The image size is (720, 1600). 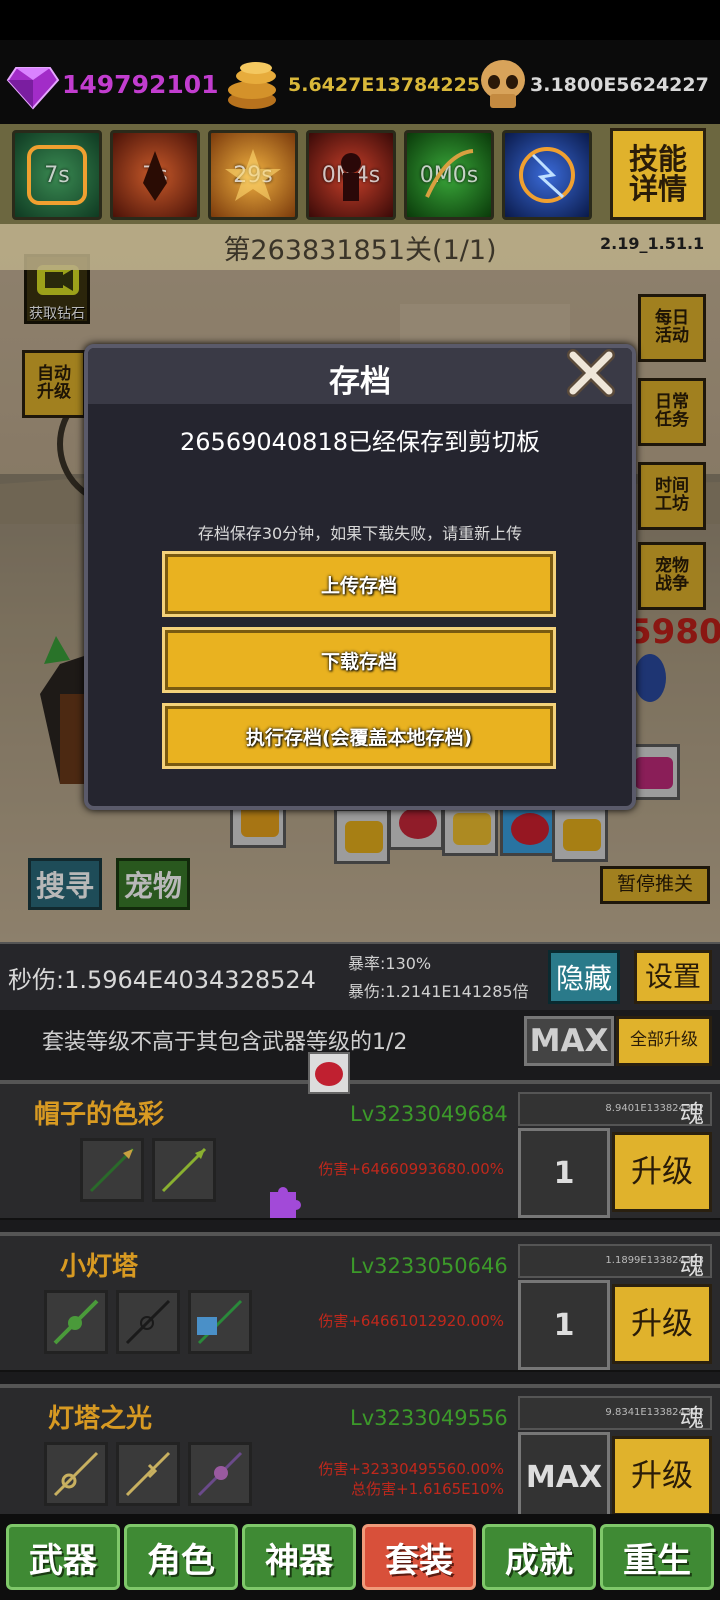 I want to click on crit-rate-label: 暴率:130%, so click(x=390, y=963).